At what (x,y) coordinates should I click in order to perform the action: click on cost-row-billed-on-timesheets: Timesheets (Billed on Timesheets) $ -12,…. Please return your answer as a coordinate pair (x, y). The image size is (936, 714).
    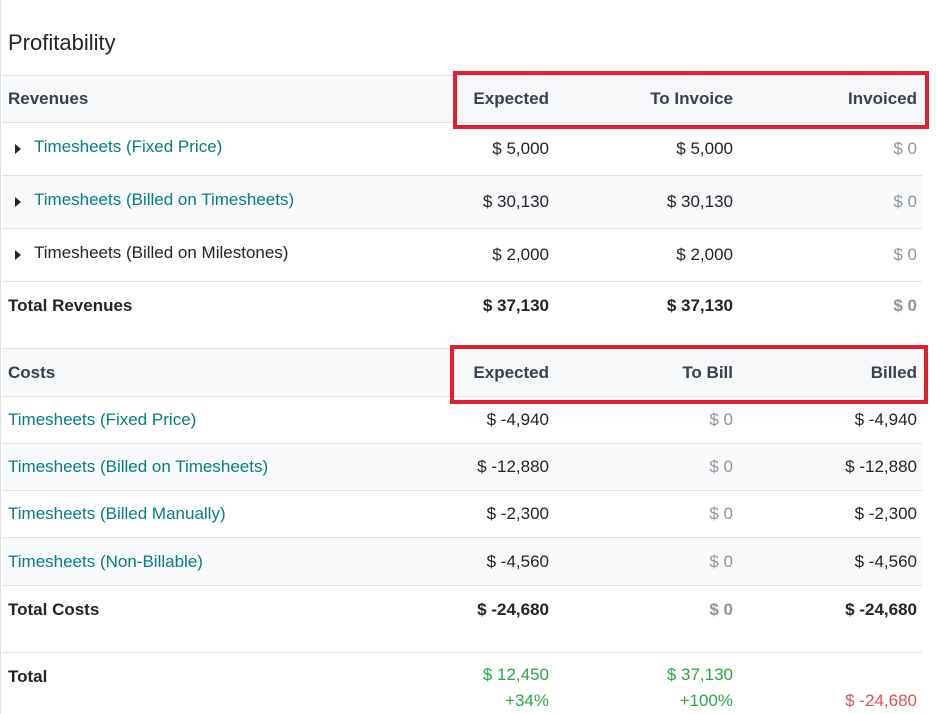
    Looking at the image, I should click on (462, 467).